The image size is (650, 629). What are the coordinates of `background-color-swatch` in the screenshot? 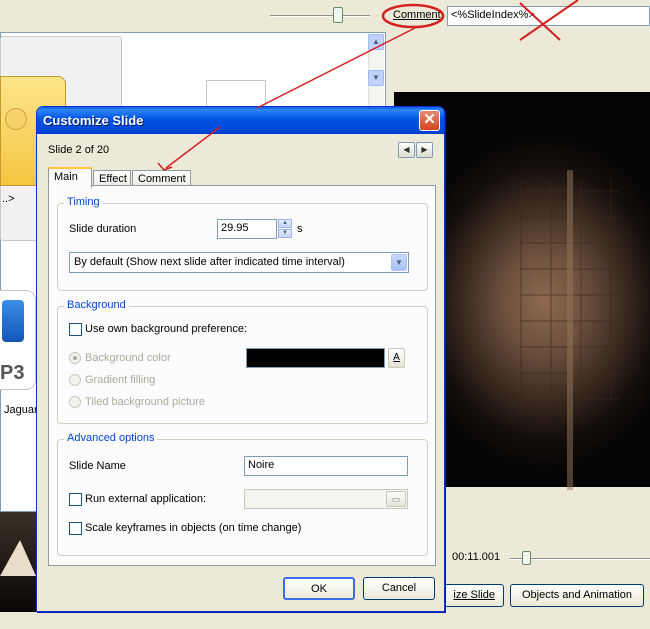 It's located at (315, 358).